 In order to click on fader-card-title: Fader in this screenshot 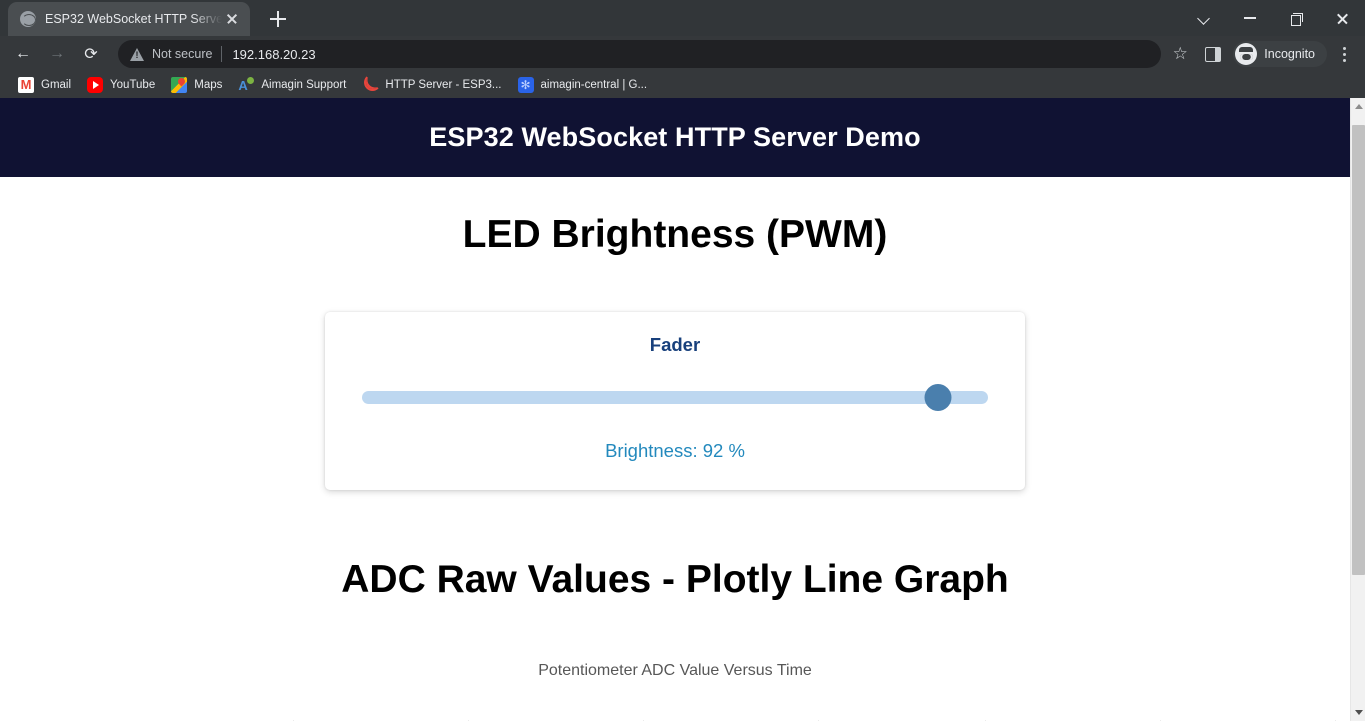, I will do `click(675, 344)`.